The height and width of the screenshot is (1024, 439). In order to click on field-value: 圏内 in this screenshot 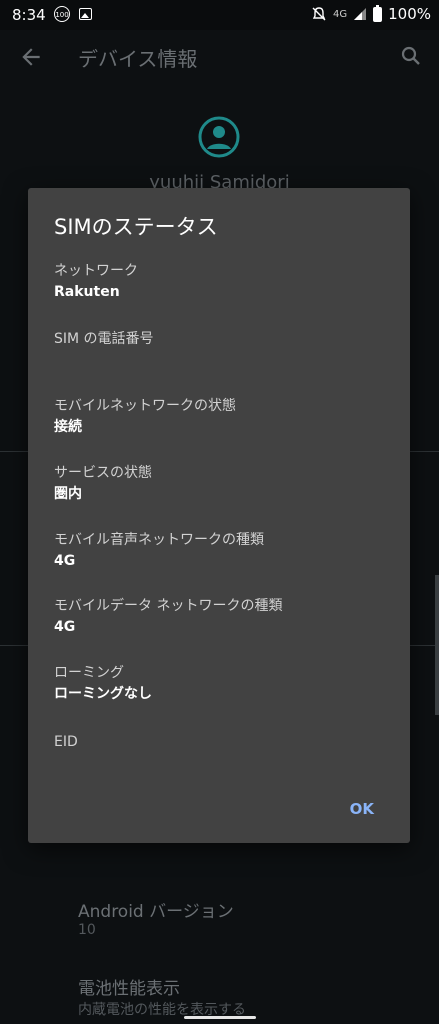, I will do `click(68, 494)`.